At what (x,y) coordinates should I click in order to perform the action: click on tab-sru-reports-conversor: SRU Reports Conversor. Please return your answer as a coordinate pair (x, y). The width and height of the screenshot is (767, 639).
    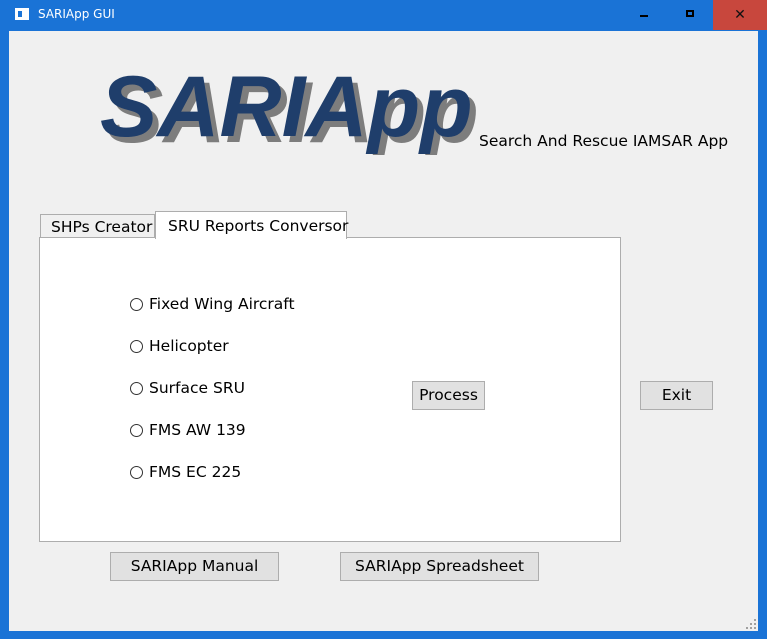
    Looking at the image, I should click on (251, 225).